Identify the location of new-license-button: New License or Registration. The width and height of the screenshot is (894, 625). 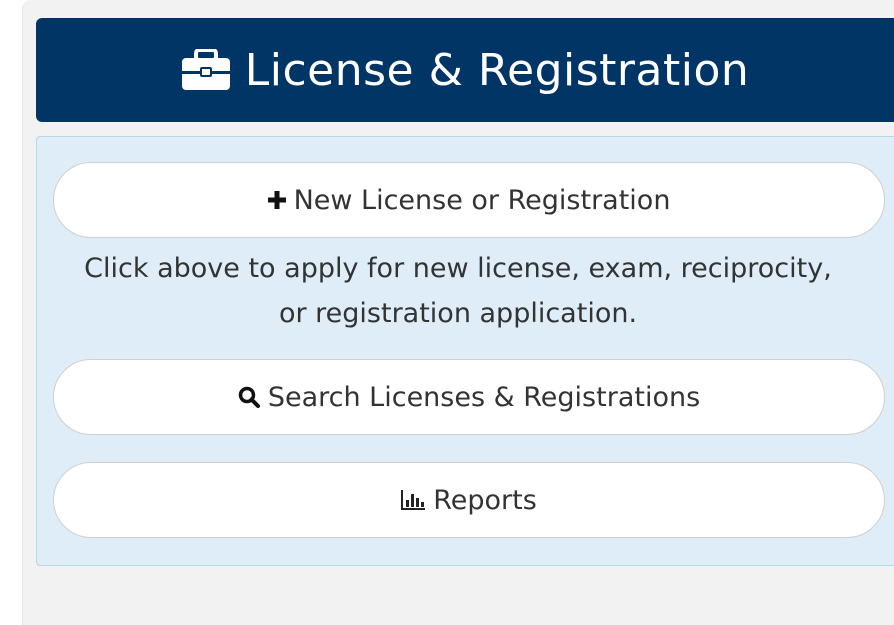
(469, 200).